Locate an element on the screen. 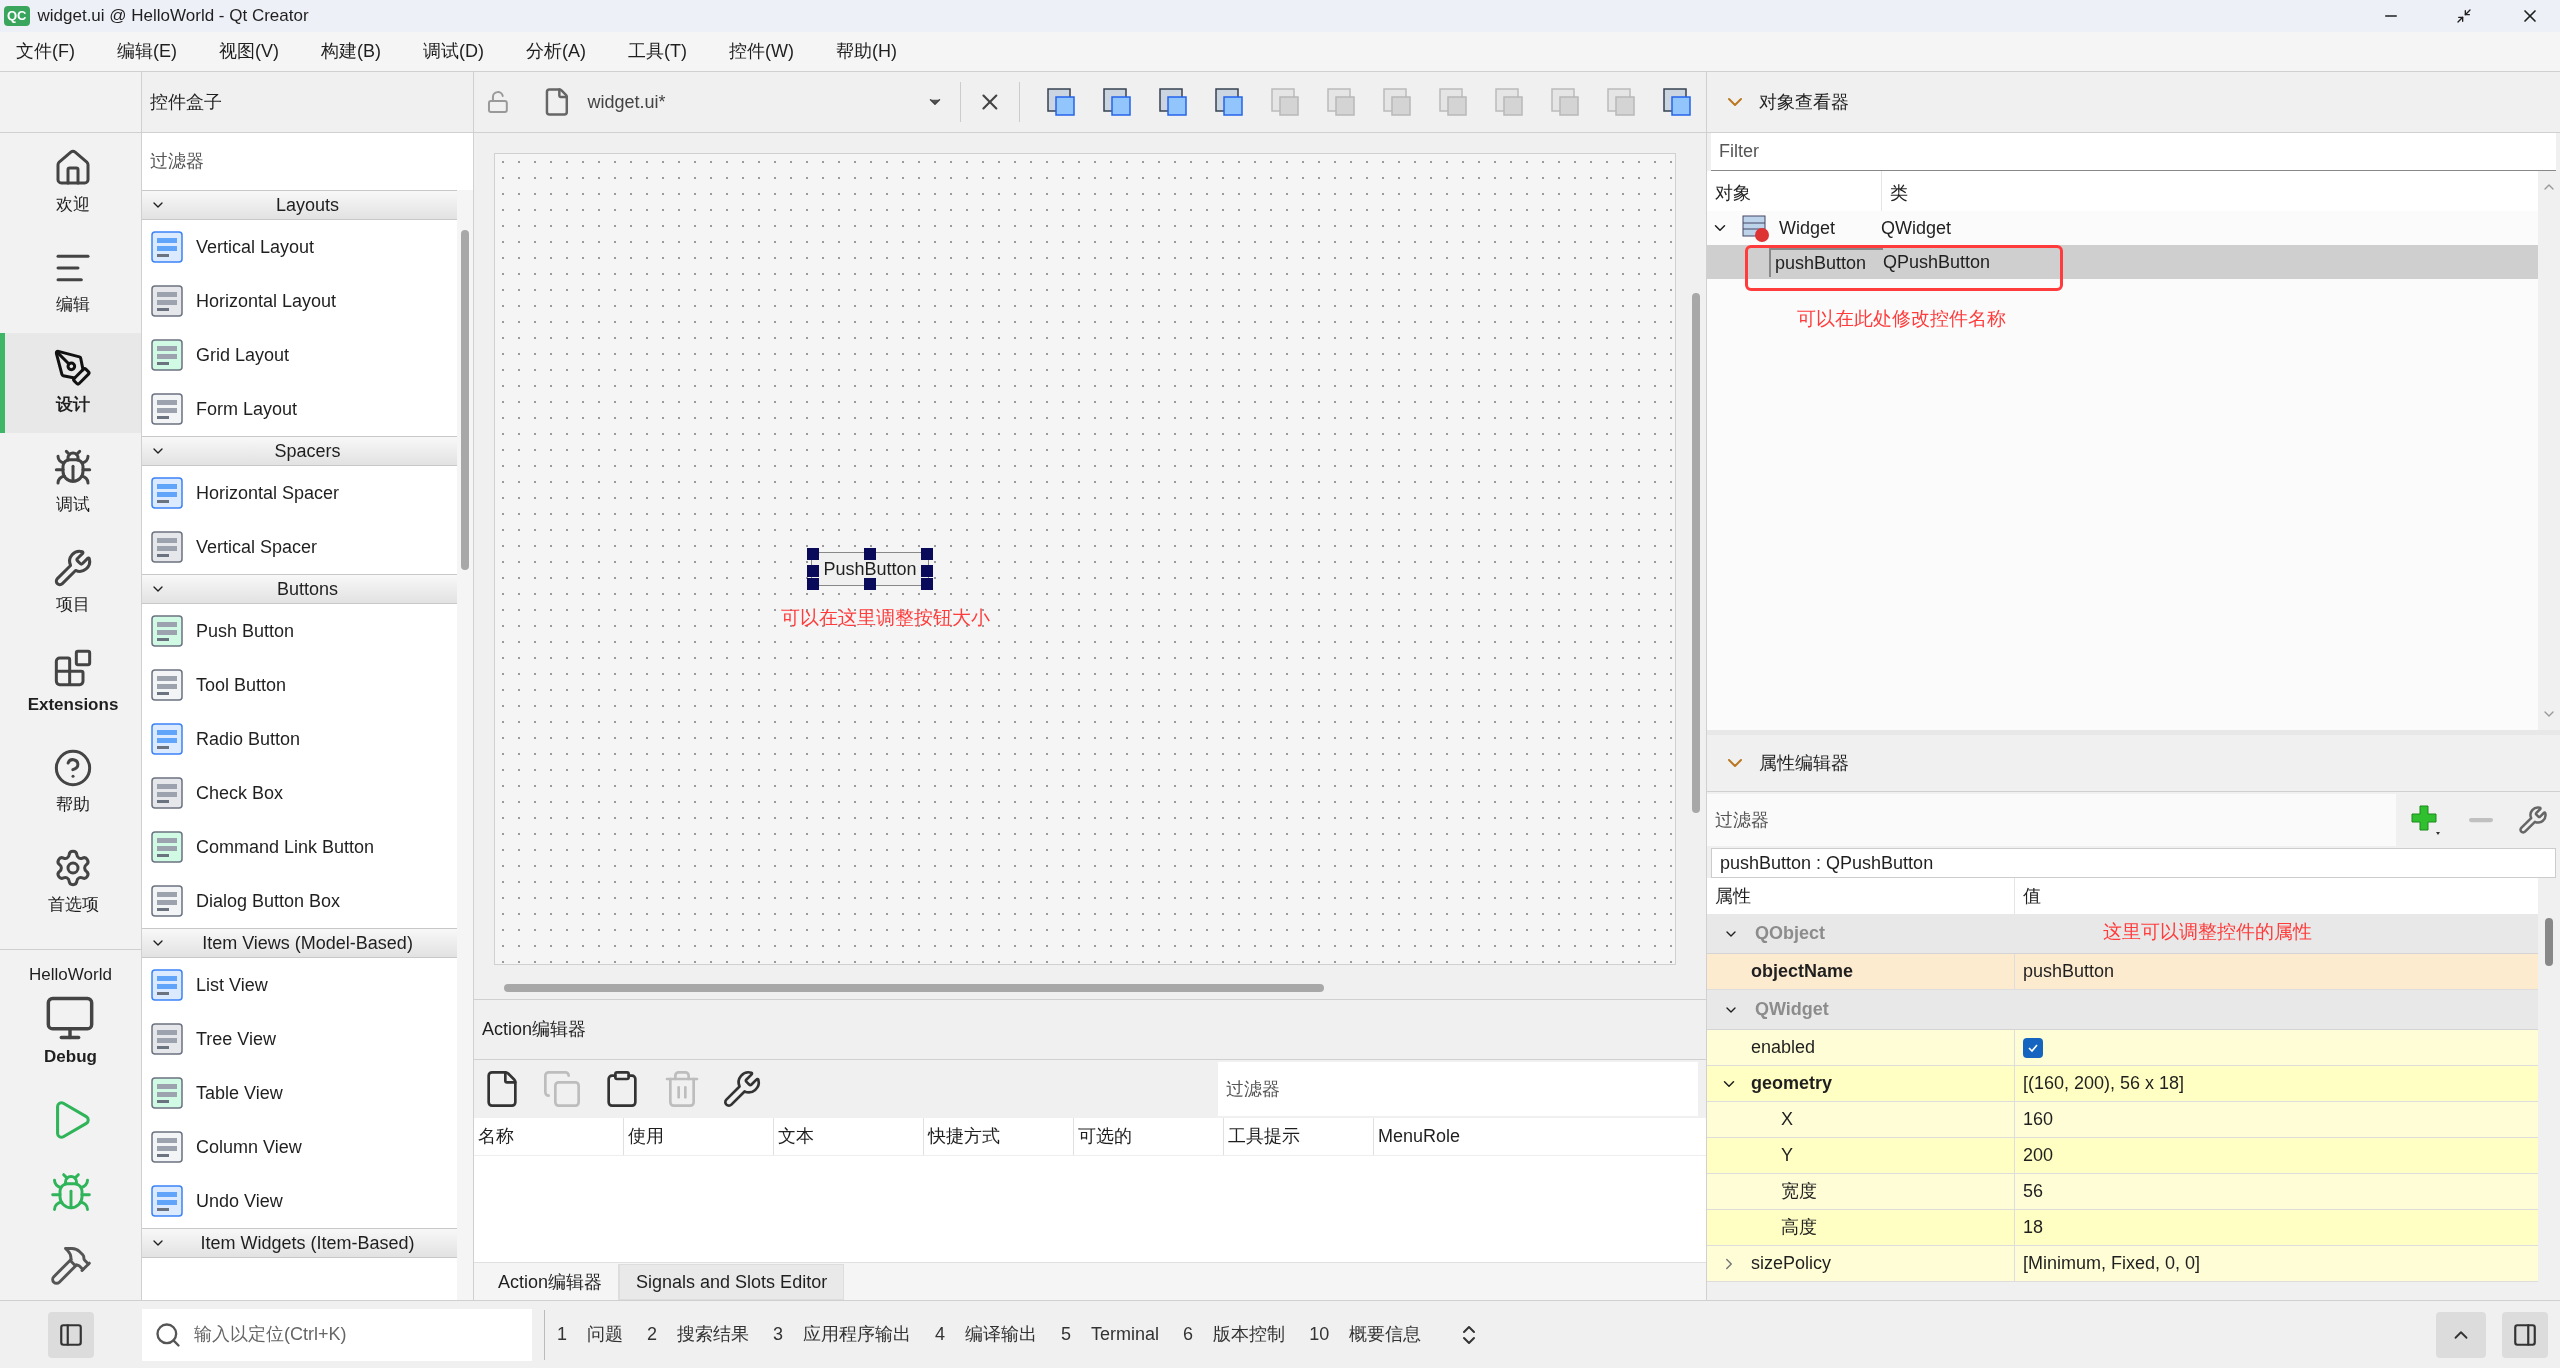 The height and width of the screenshot is (1368, 2560). build-target-button: Debug is located at coordinates (70, 1030).